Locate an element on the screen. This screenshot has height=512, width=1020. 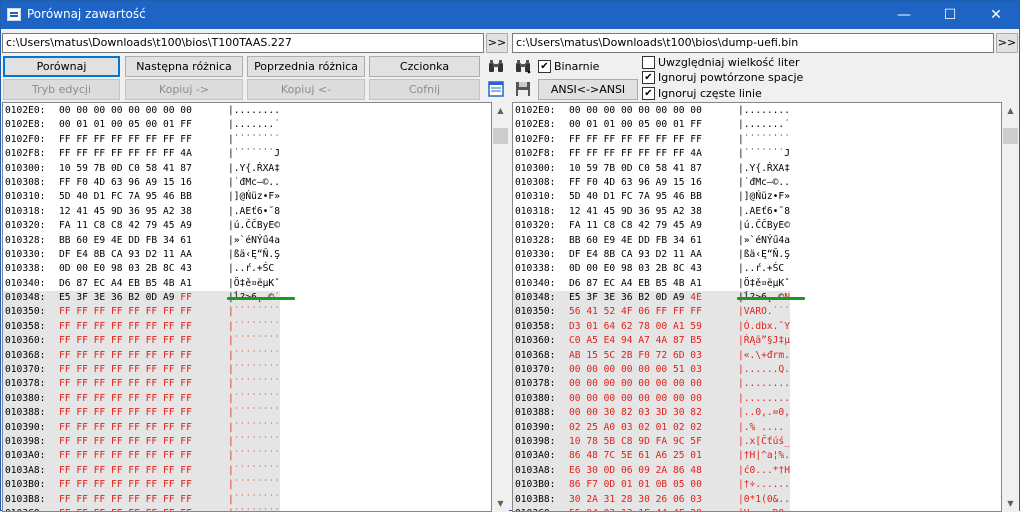
row-address: 010360: is located at coordinates (535, 341).